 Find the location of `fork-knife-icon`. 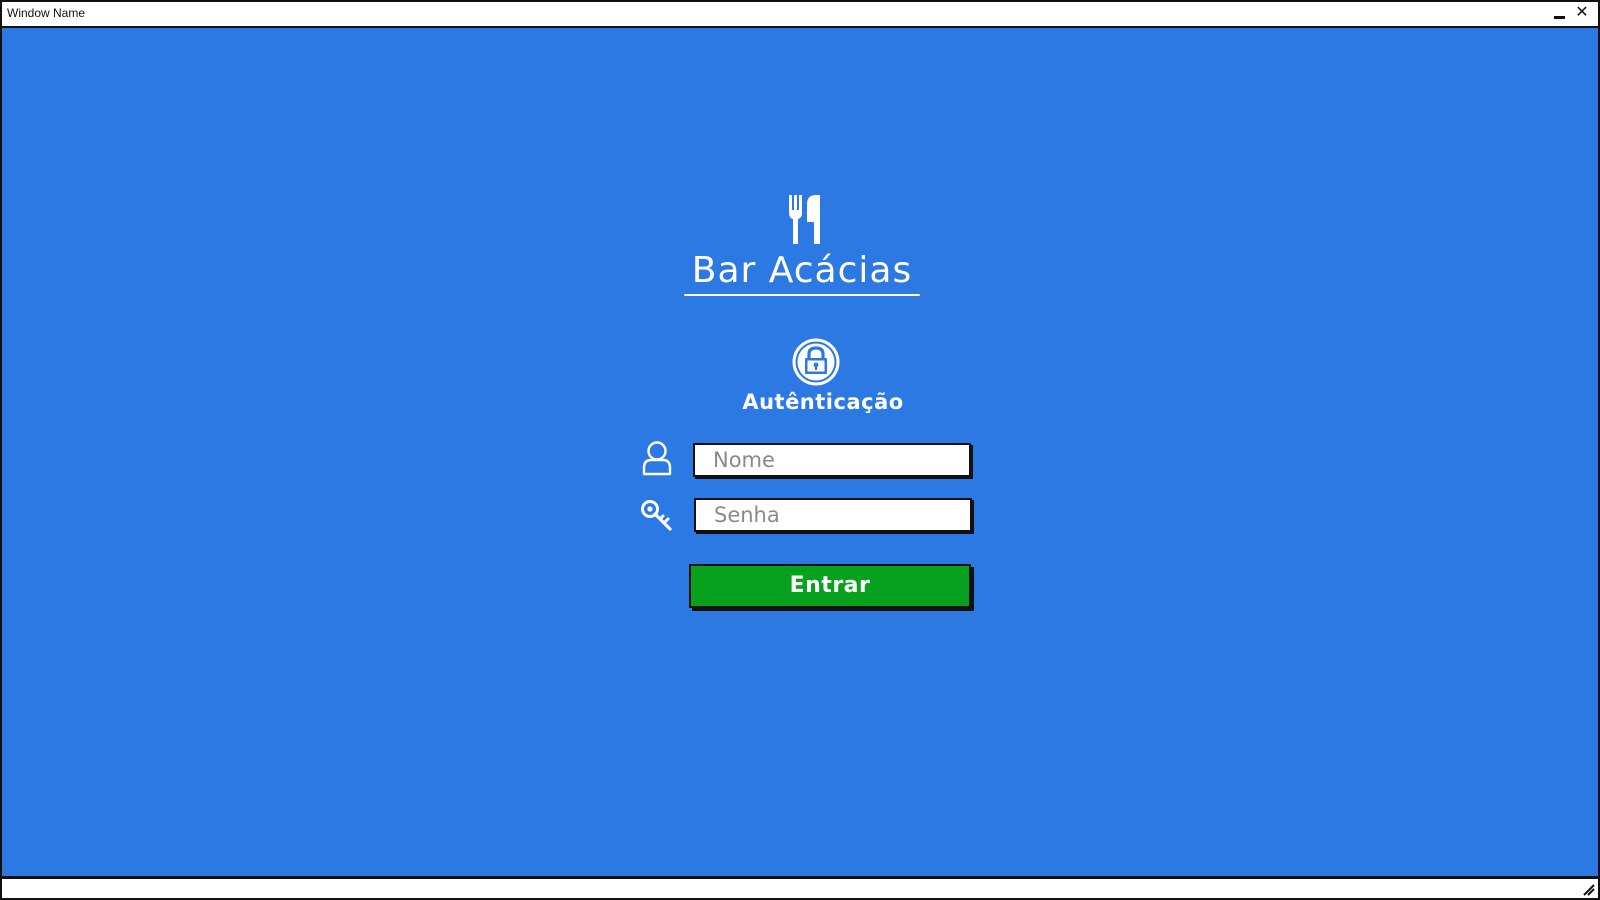

fork-knife-icon is located at coordinates (804, 219).